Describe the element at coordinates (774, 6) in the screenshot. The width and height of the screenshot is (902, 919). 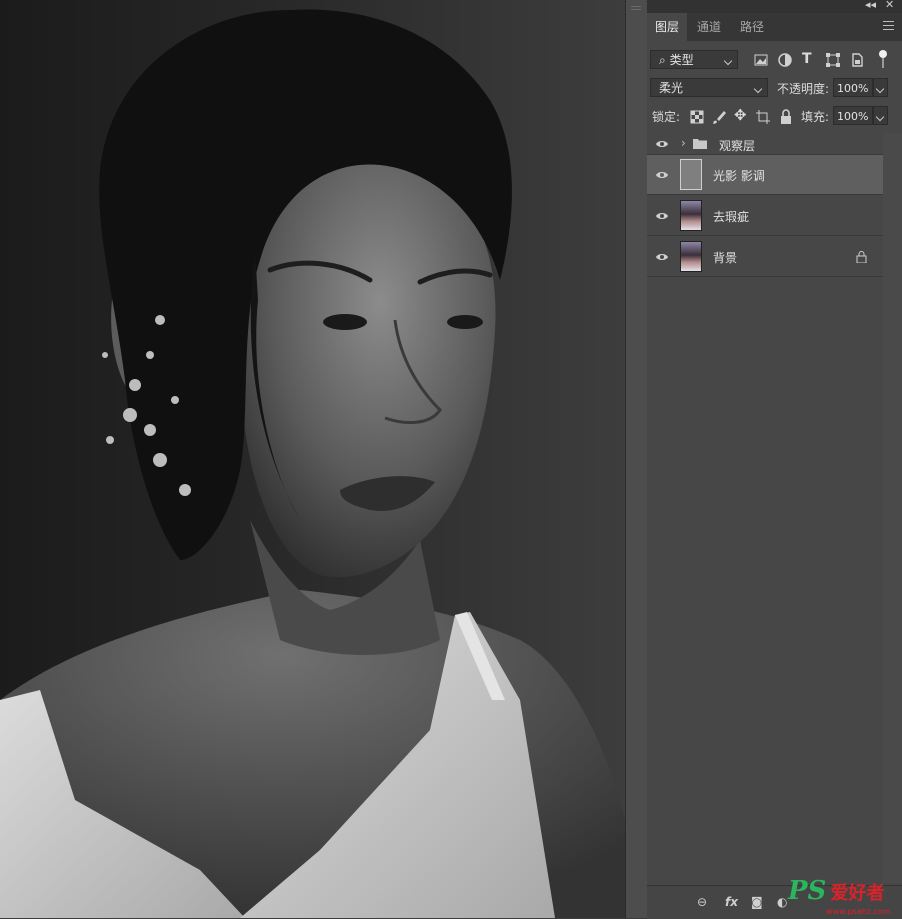
I see `panel-titlebar: ◂◂ ✕` at that location.